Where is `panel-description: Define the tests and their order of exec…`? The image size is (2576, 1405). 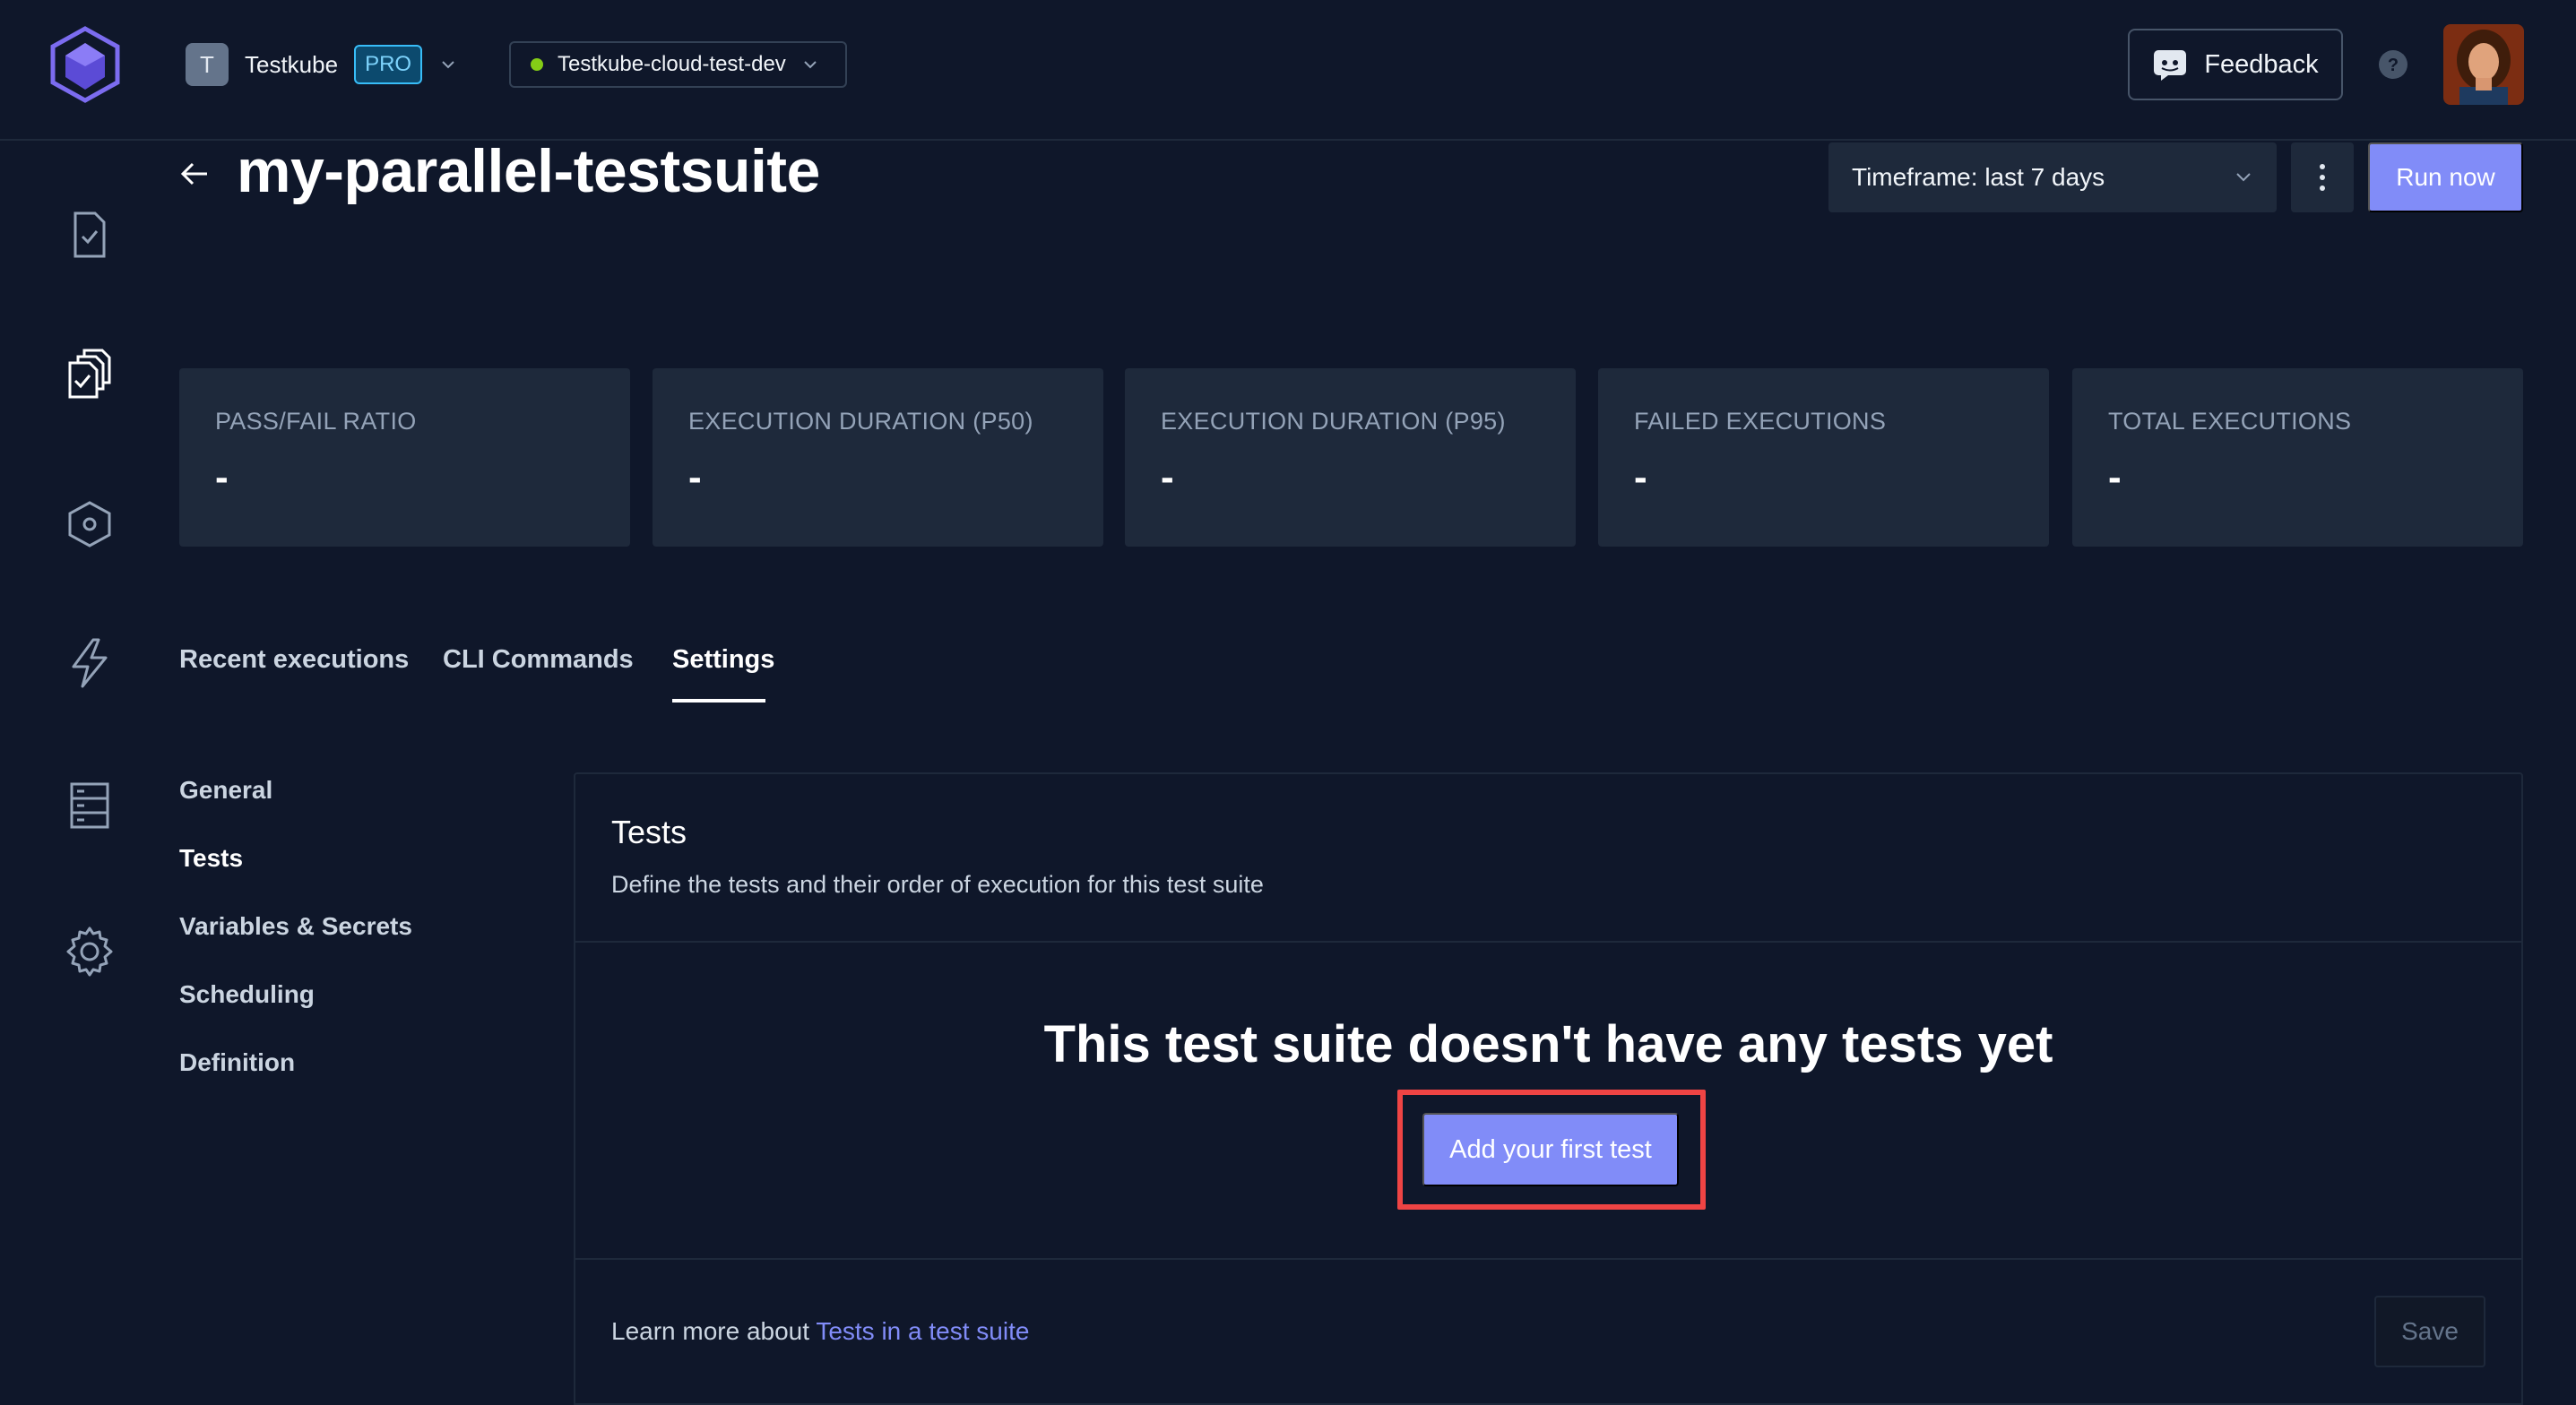 panel-description: Define the tests and their order of exec… is located at coordinates (937, 884).